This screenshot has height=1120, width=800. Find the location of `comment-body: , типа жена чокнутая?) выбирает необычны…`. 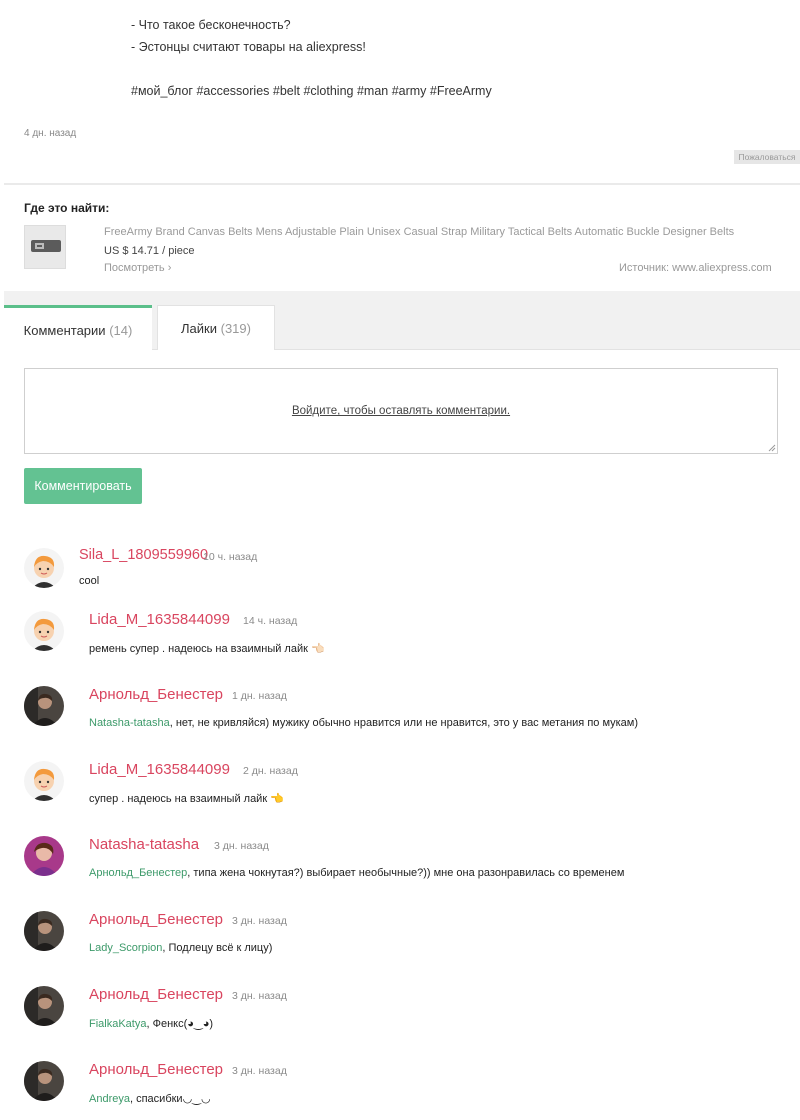

comment-body: , типа жена чокнутая?) выбирает необычны… is located at coordinates (406, 873).